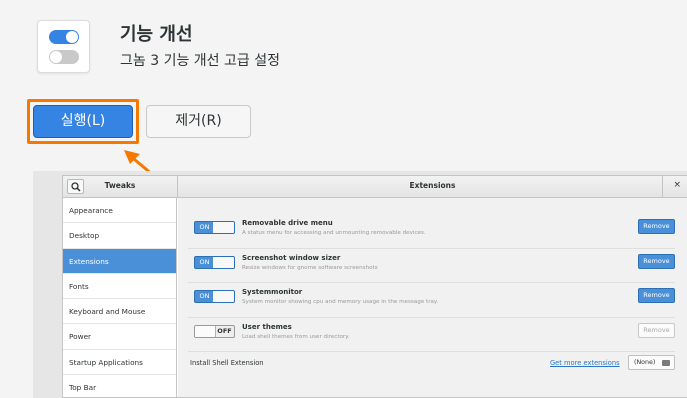 The height and width of the screenshot is (398, 687). What do you see at coordinates (64, 37) in the screenshot?
I see `toggle-on-icon` at bounding box center [64, 37].